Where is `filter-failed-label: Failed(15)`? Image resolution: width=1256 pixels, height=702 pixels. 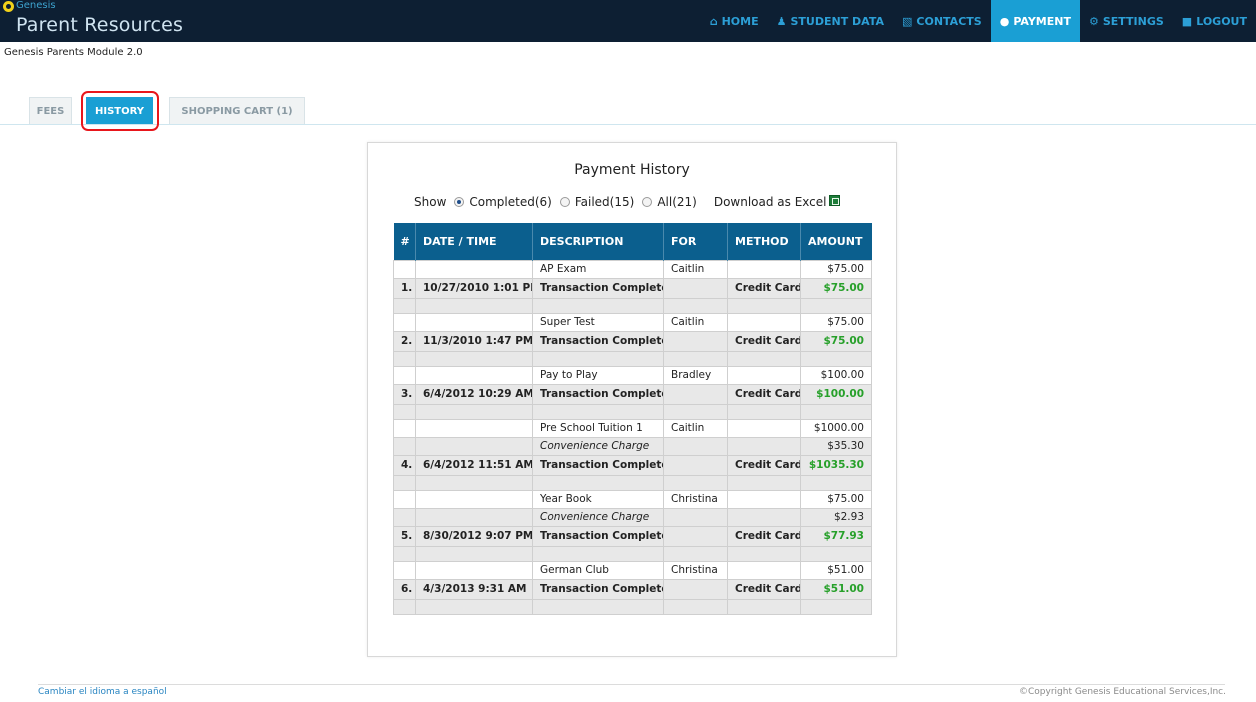
filter-failed-label: Failed(15) is located at coordinates (604, 202).